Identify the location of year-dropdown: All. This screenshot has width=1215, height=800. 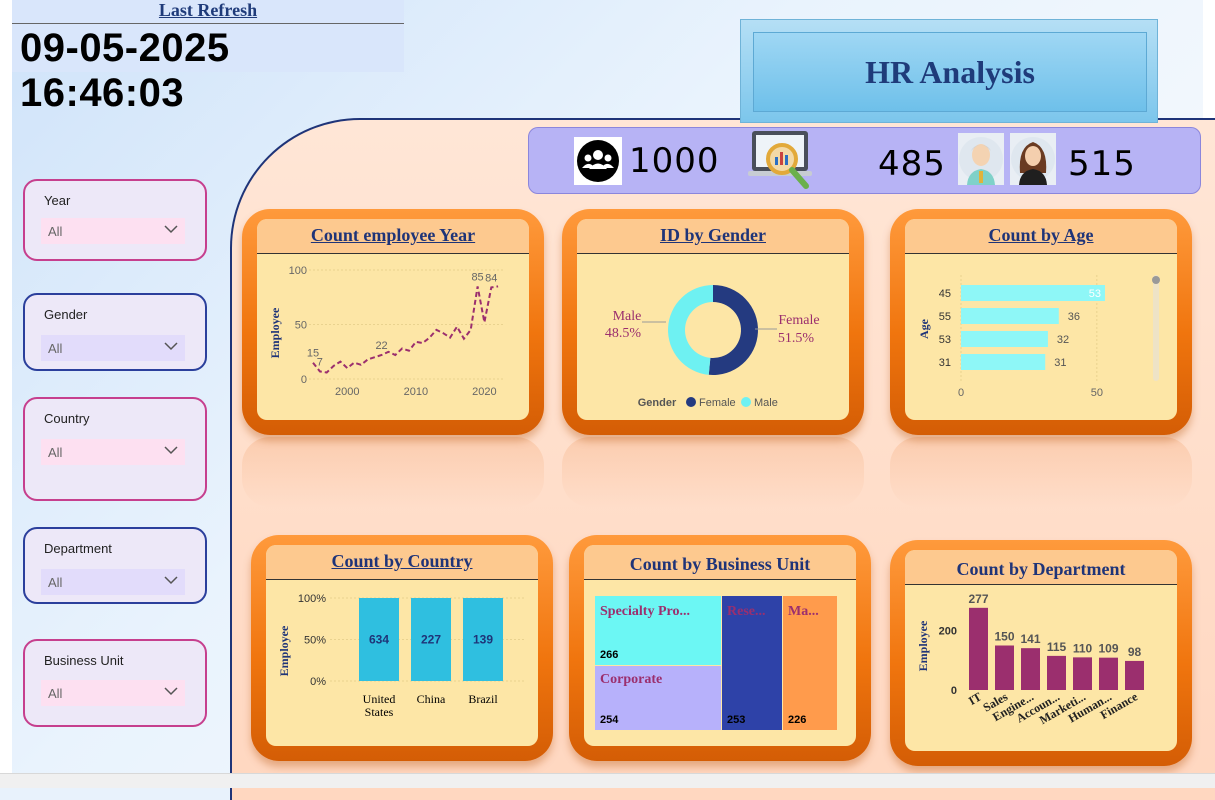
(113, 231).